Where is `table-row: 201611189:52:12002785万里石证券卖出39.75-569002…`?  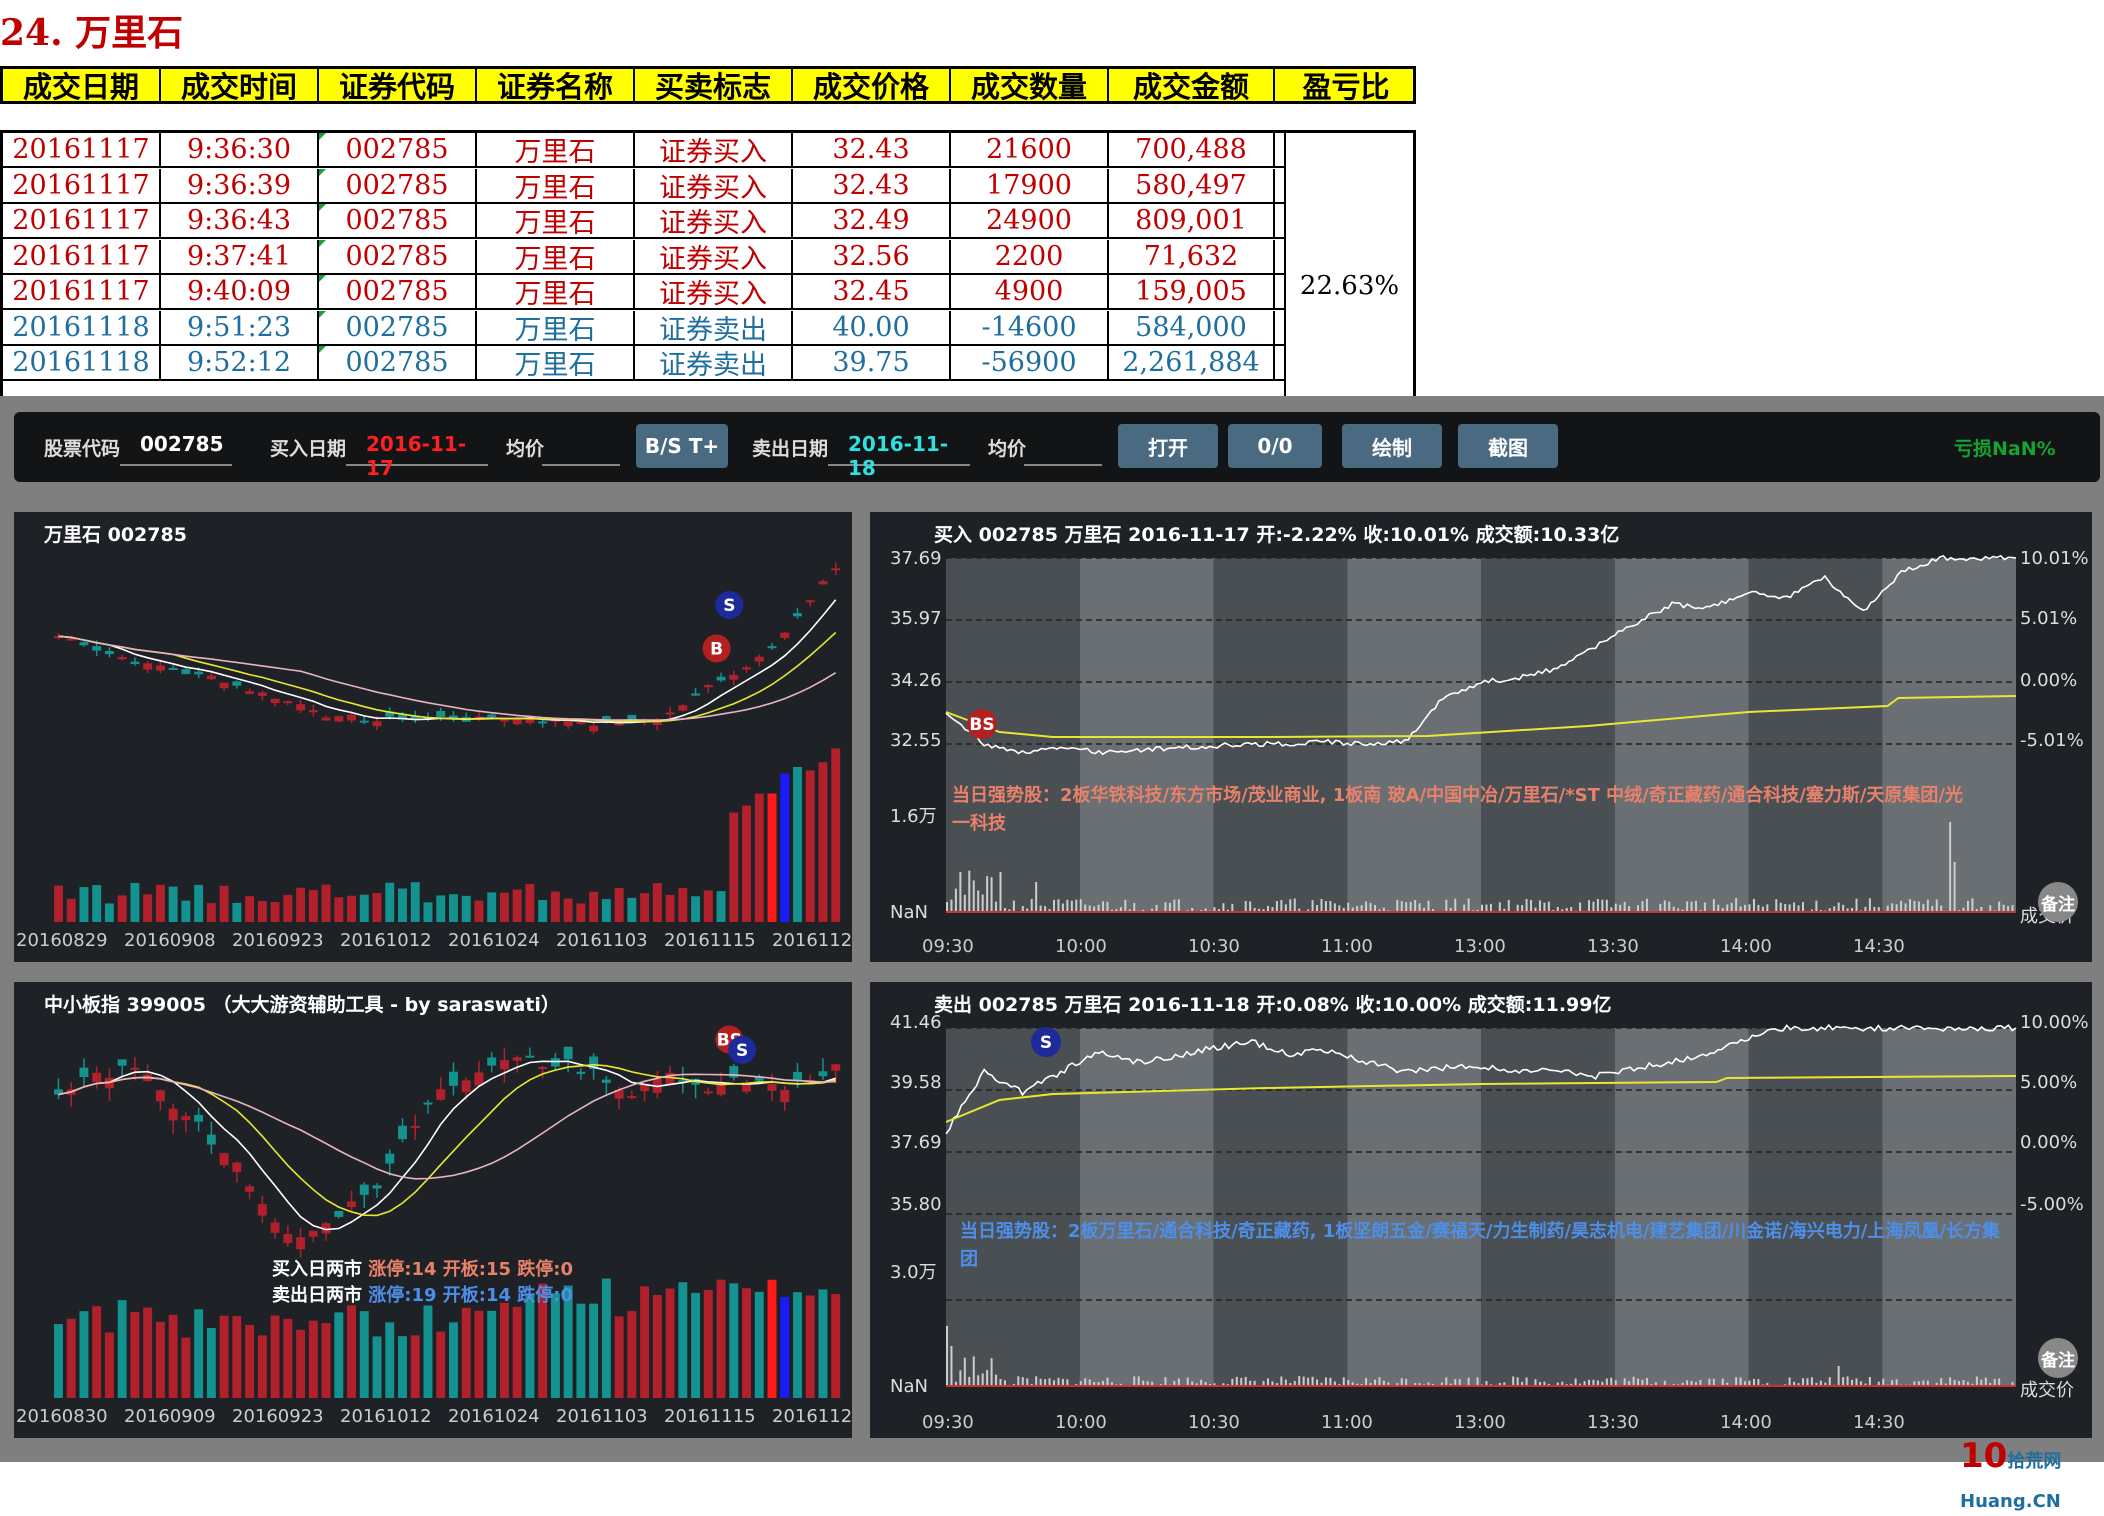 table-row: 201611189:52:12002785万里石证券卖出39.75-569002… is located at coordinates (643, 363).